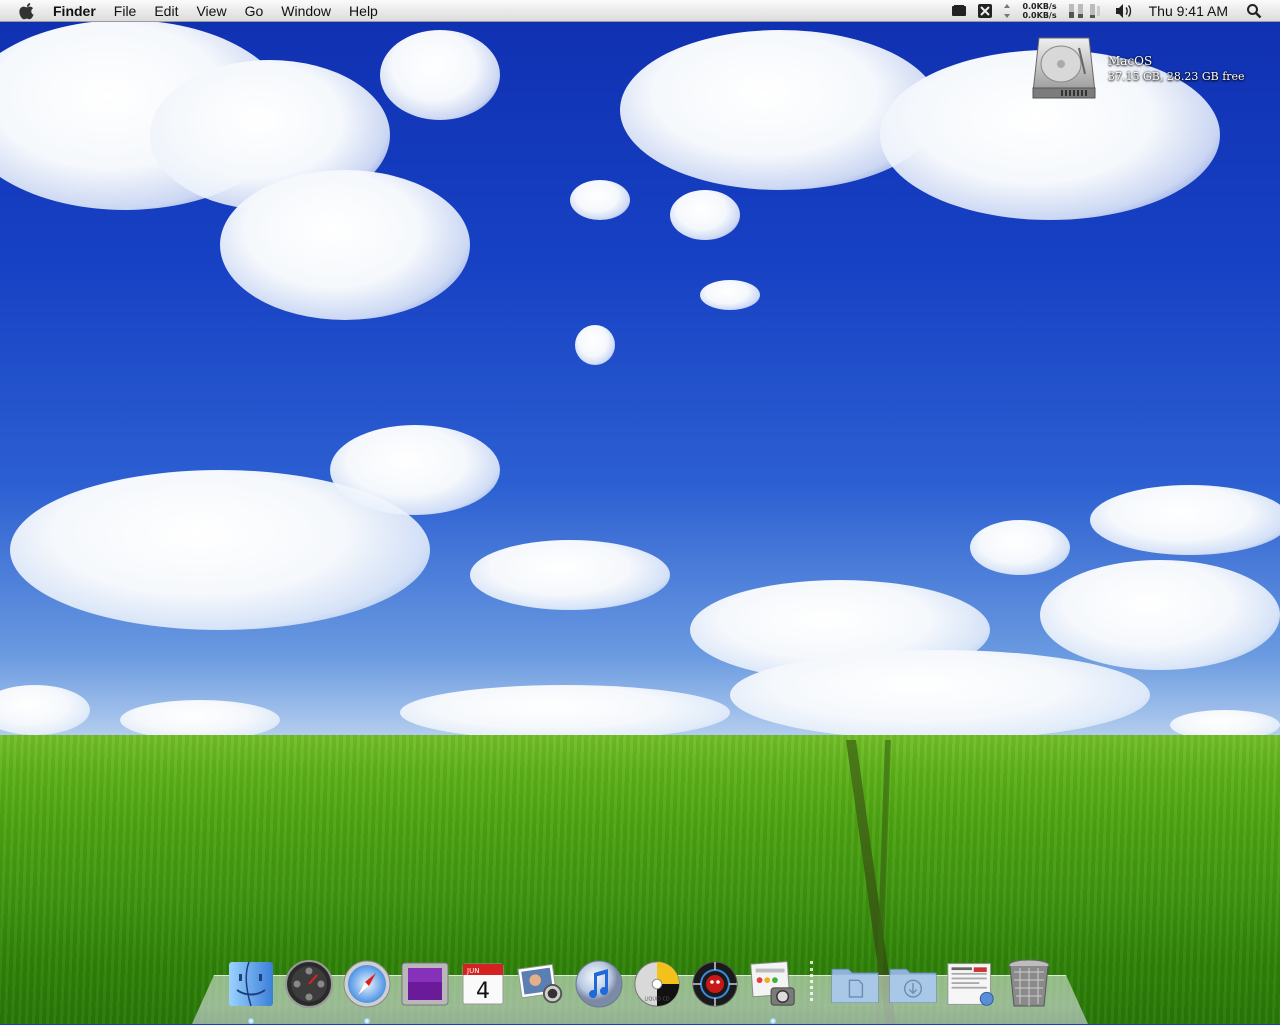  I want to click on purple-screen-icon, so click(425, 984).